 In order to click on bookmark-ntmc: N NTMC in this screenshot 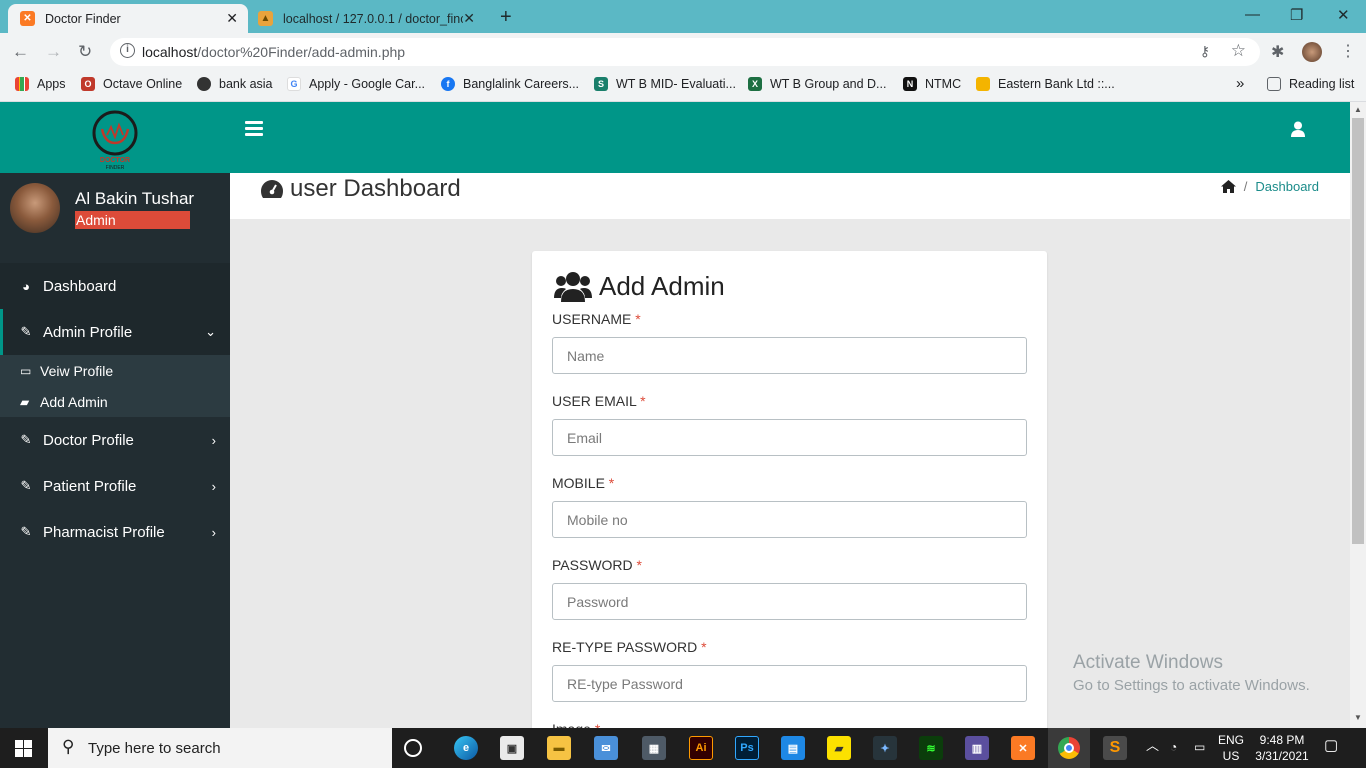, I will do `click(932, 84)`.